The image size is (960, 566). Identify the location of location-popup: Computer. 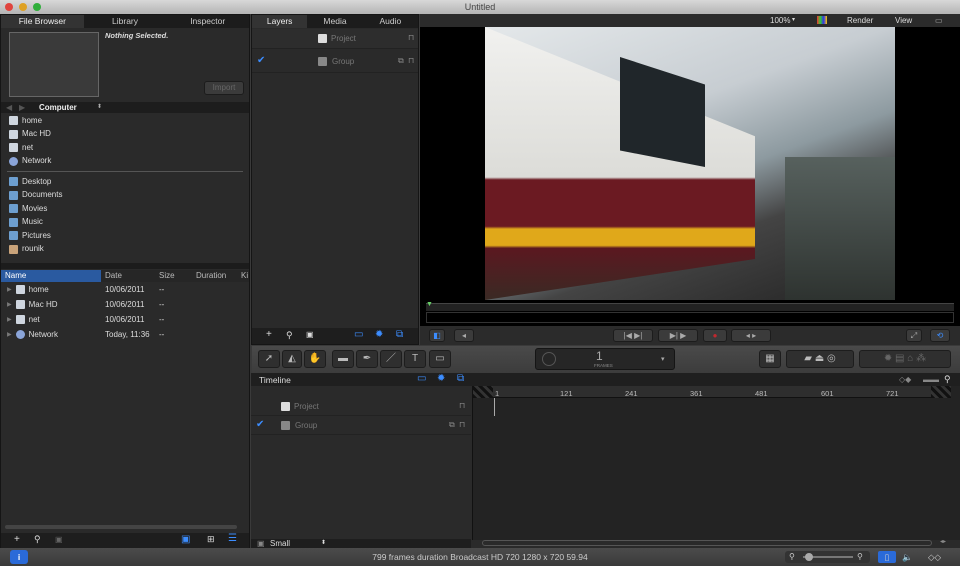
(58, 107).